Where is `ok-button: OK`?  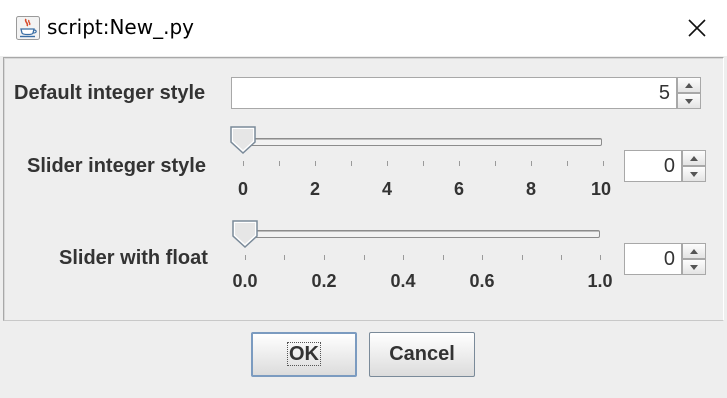
ok-button: OK is located at coordinates (304, 354).